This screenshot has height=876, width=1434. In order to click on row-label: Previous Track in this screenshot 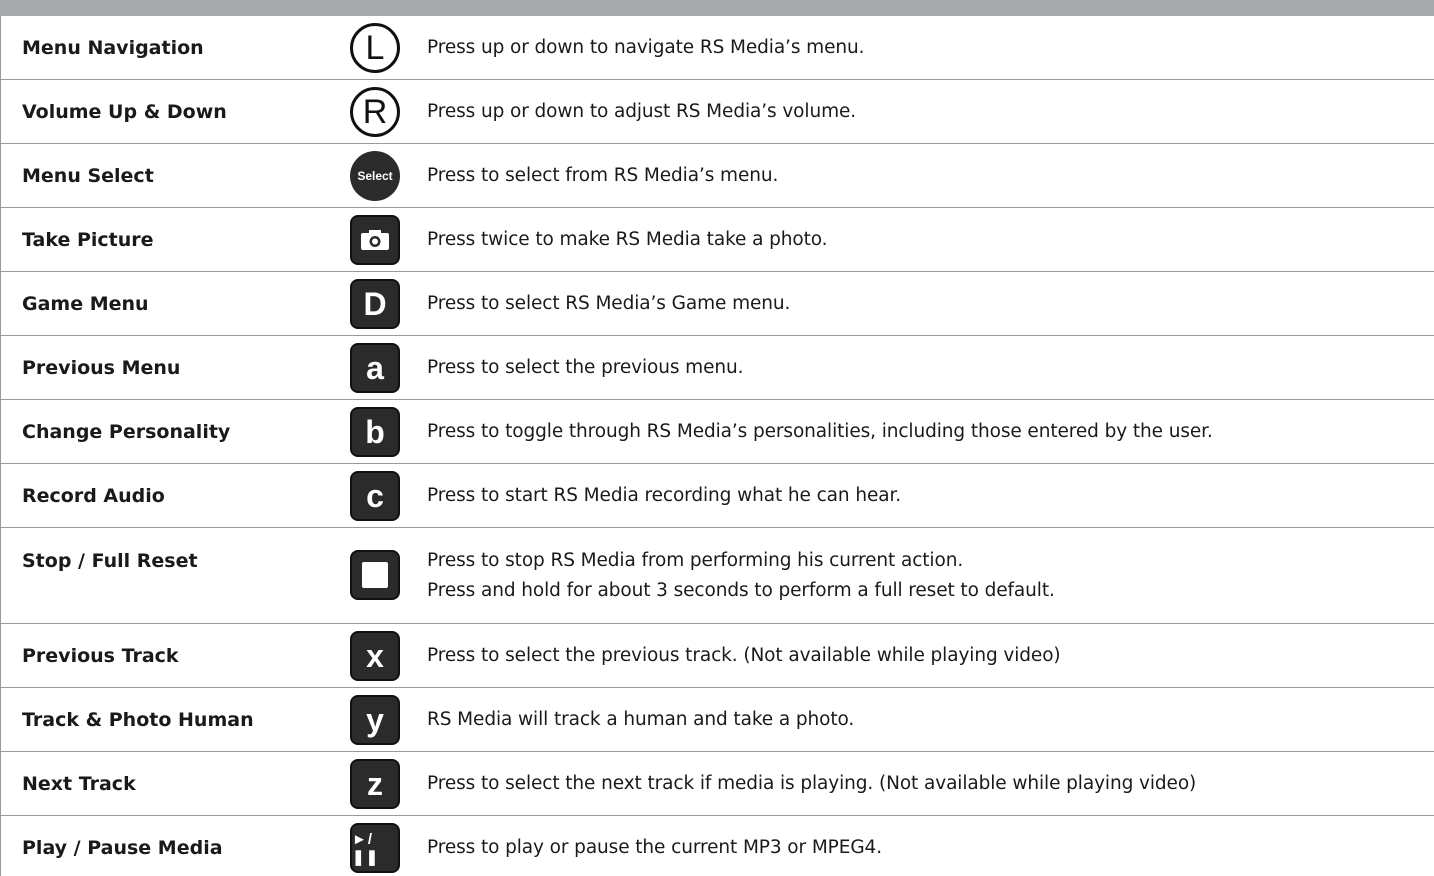, I will do `click(100, 656)`.